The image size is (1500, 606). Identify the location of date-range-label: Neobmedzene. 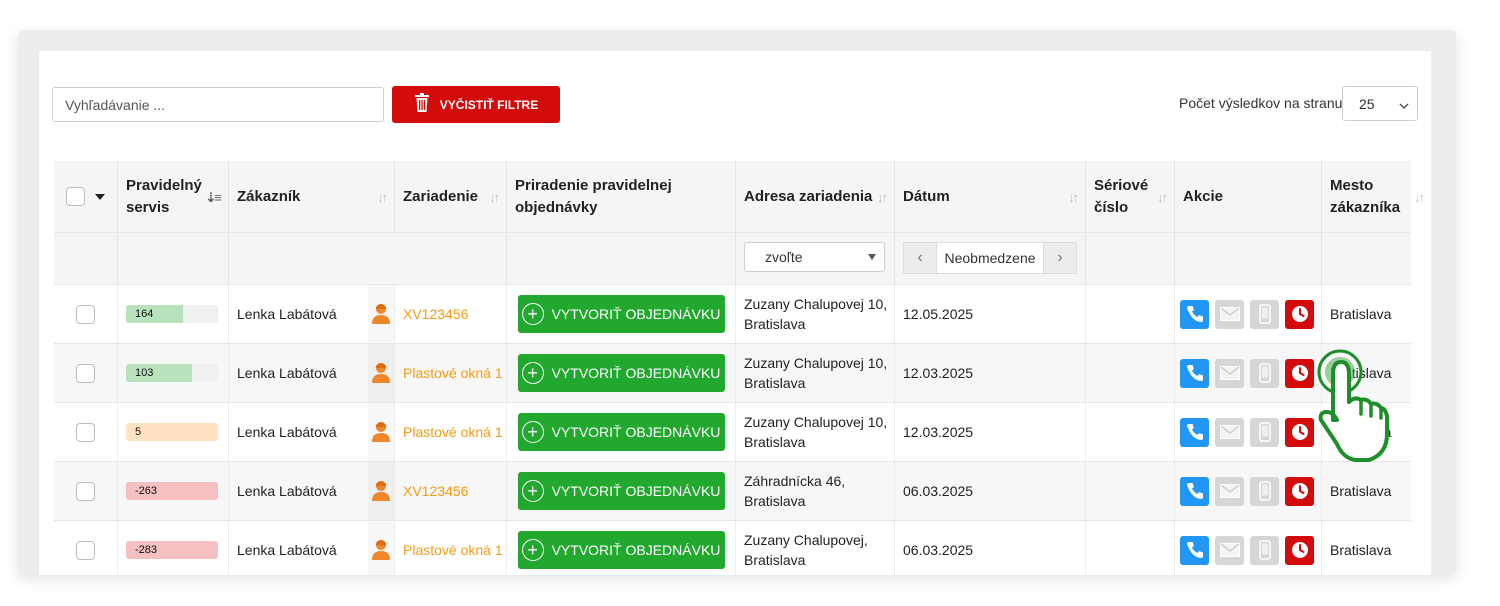
(990, 258).